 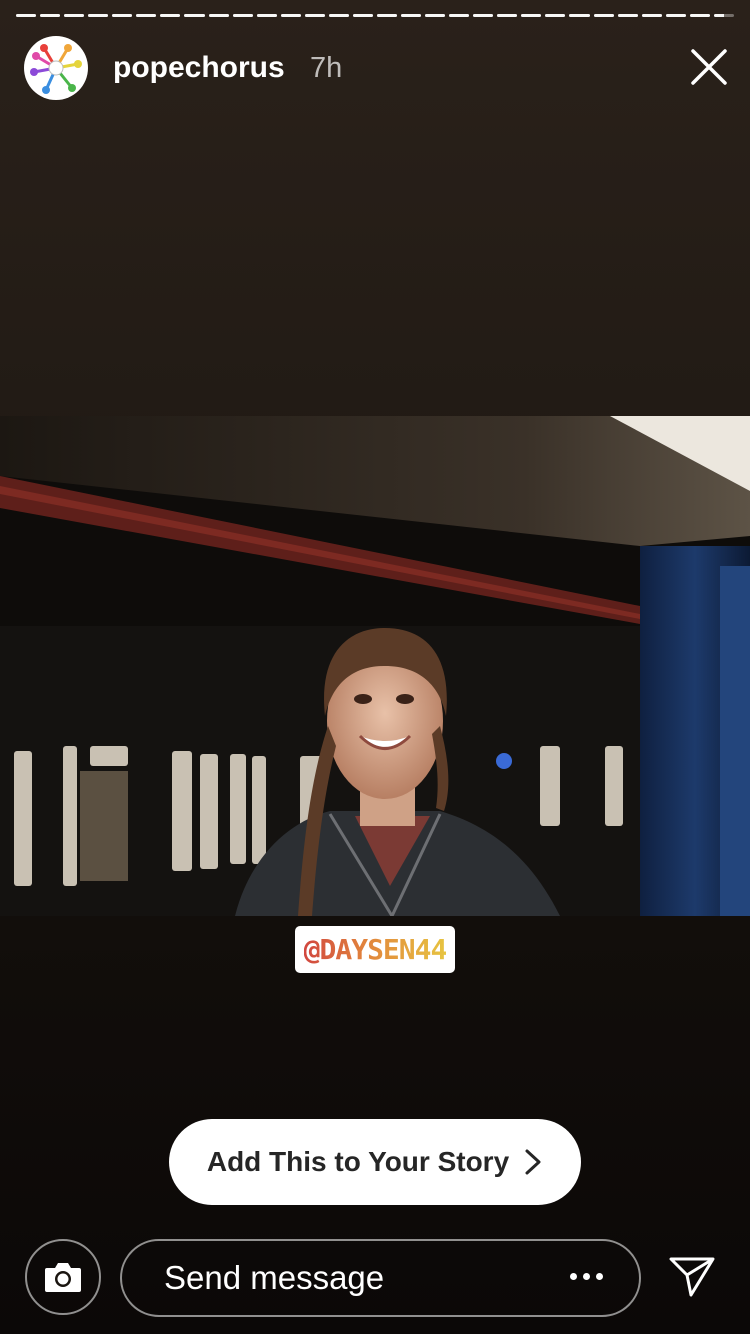 I want to click on add-to-story-button: Add This to Your Story, so click(x=375, y=1162).